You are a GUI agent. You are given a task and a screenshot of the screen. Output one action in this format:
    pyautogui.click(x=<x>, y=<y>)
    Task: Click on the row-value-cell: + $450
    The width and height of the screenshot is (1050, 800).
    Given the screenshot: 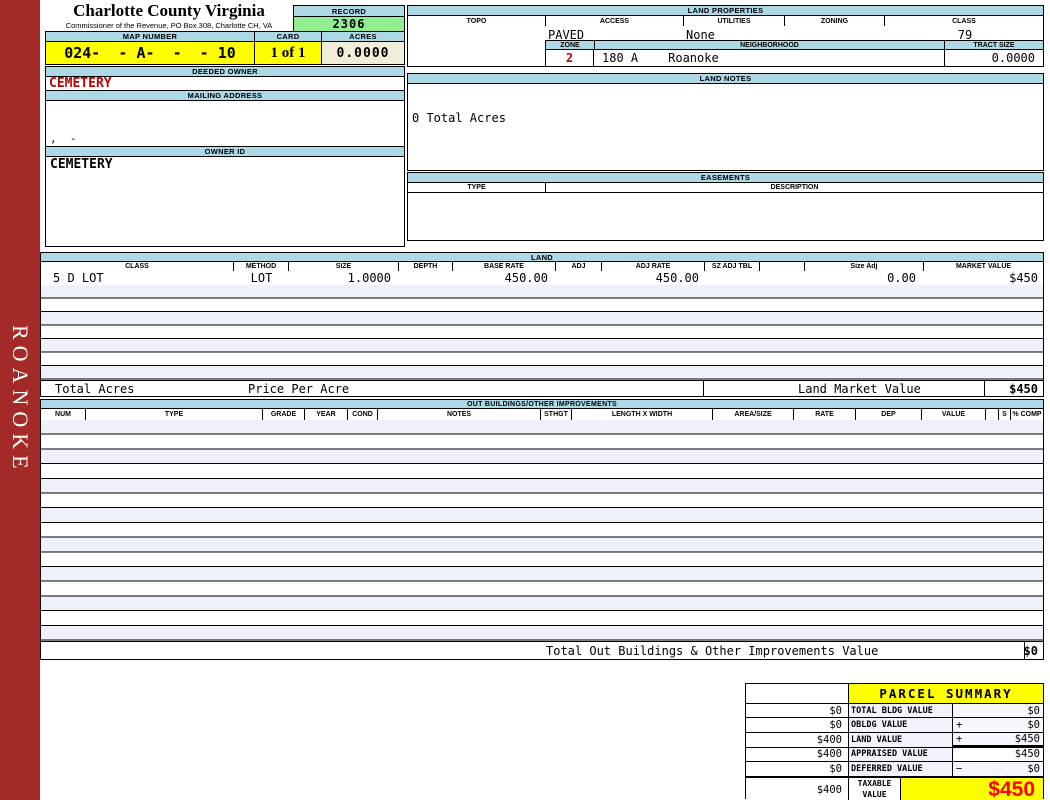 What is the action you would take?
    pyautogui.click(x=998, y=739)
    